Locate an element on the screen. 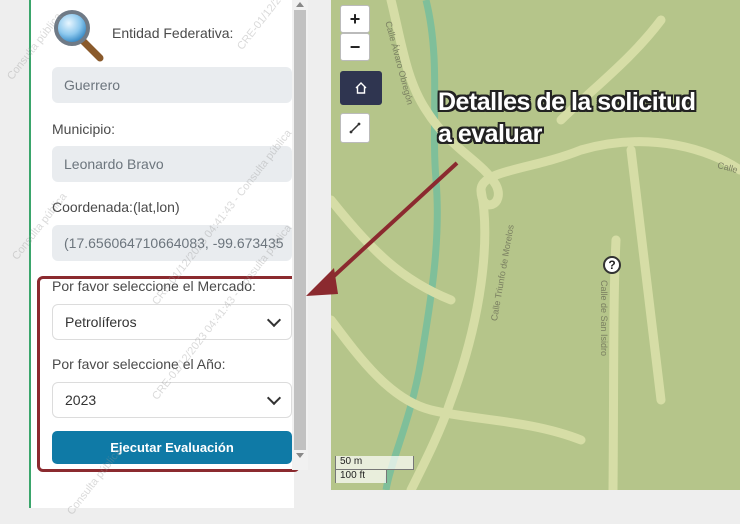 Image resolution: width=740 pixels, height=524 pixels. zoom-out-button: − is located at coordinates (355, 47).